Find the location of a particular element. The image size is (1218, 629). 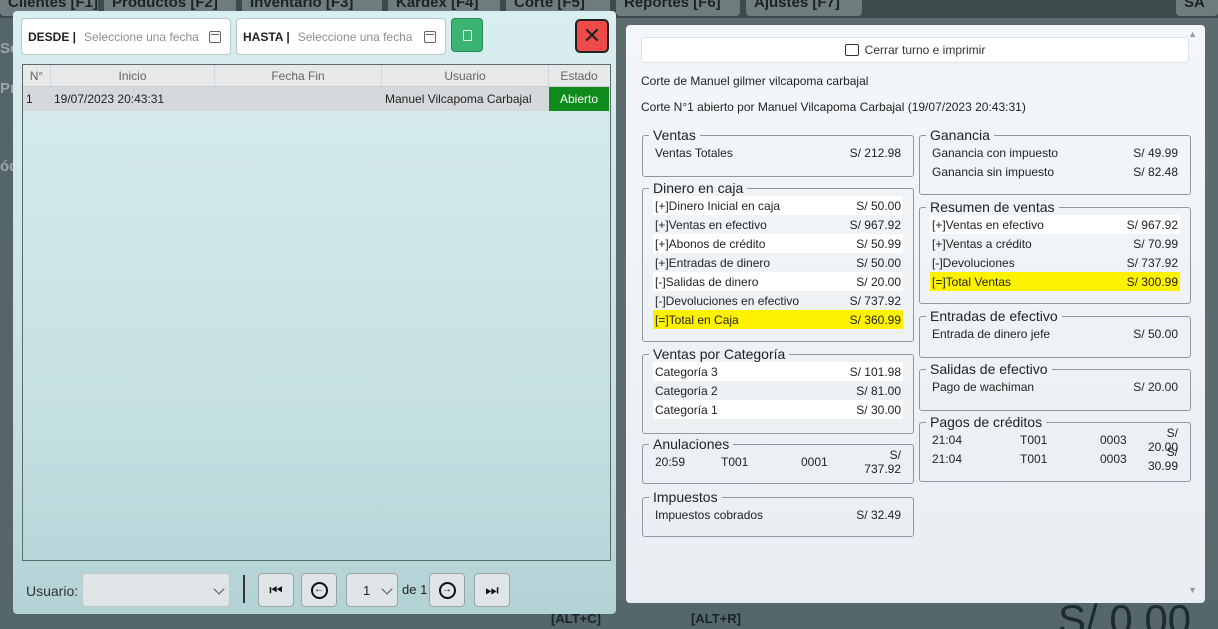

cell-usuario: Manuel Vilcapoma Carbajal is located at coordinates (458, 99).